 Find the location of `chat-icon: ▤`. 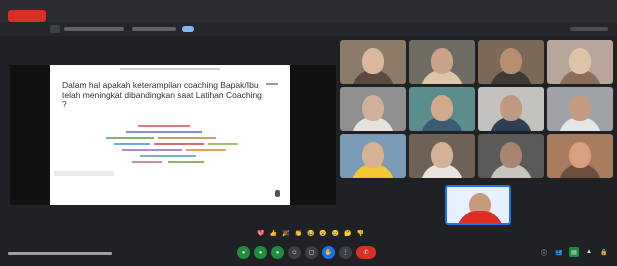

chat-icon: ▤ is located at coordinates (574, 252).